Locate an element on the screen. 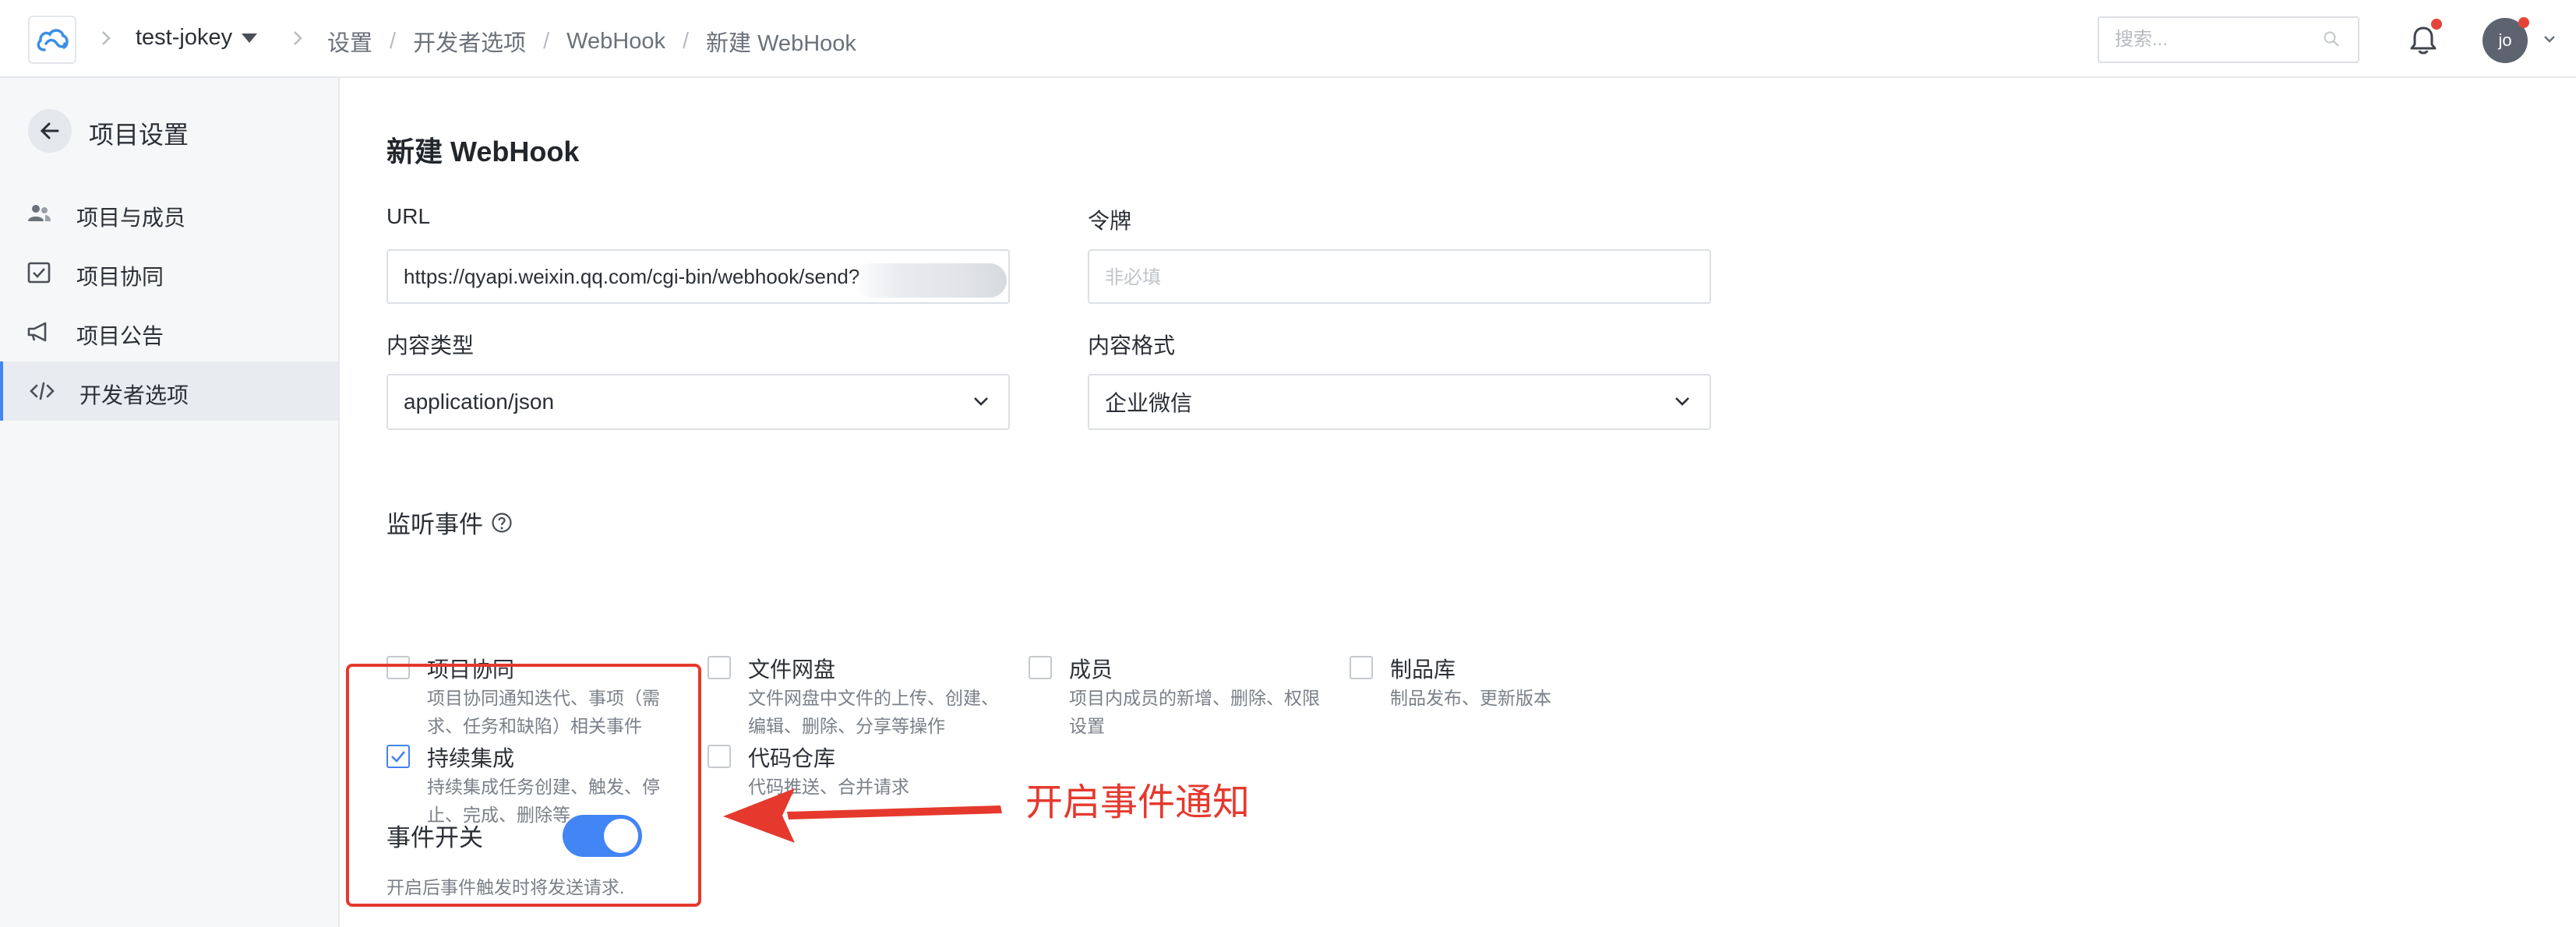 This screenshot has width=2576, height=927. token-label: 令牌 is located at coordinates (1110, 221).